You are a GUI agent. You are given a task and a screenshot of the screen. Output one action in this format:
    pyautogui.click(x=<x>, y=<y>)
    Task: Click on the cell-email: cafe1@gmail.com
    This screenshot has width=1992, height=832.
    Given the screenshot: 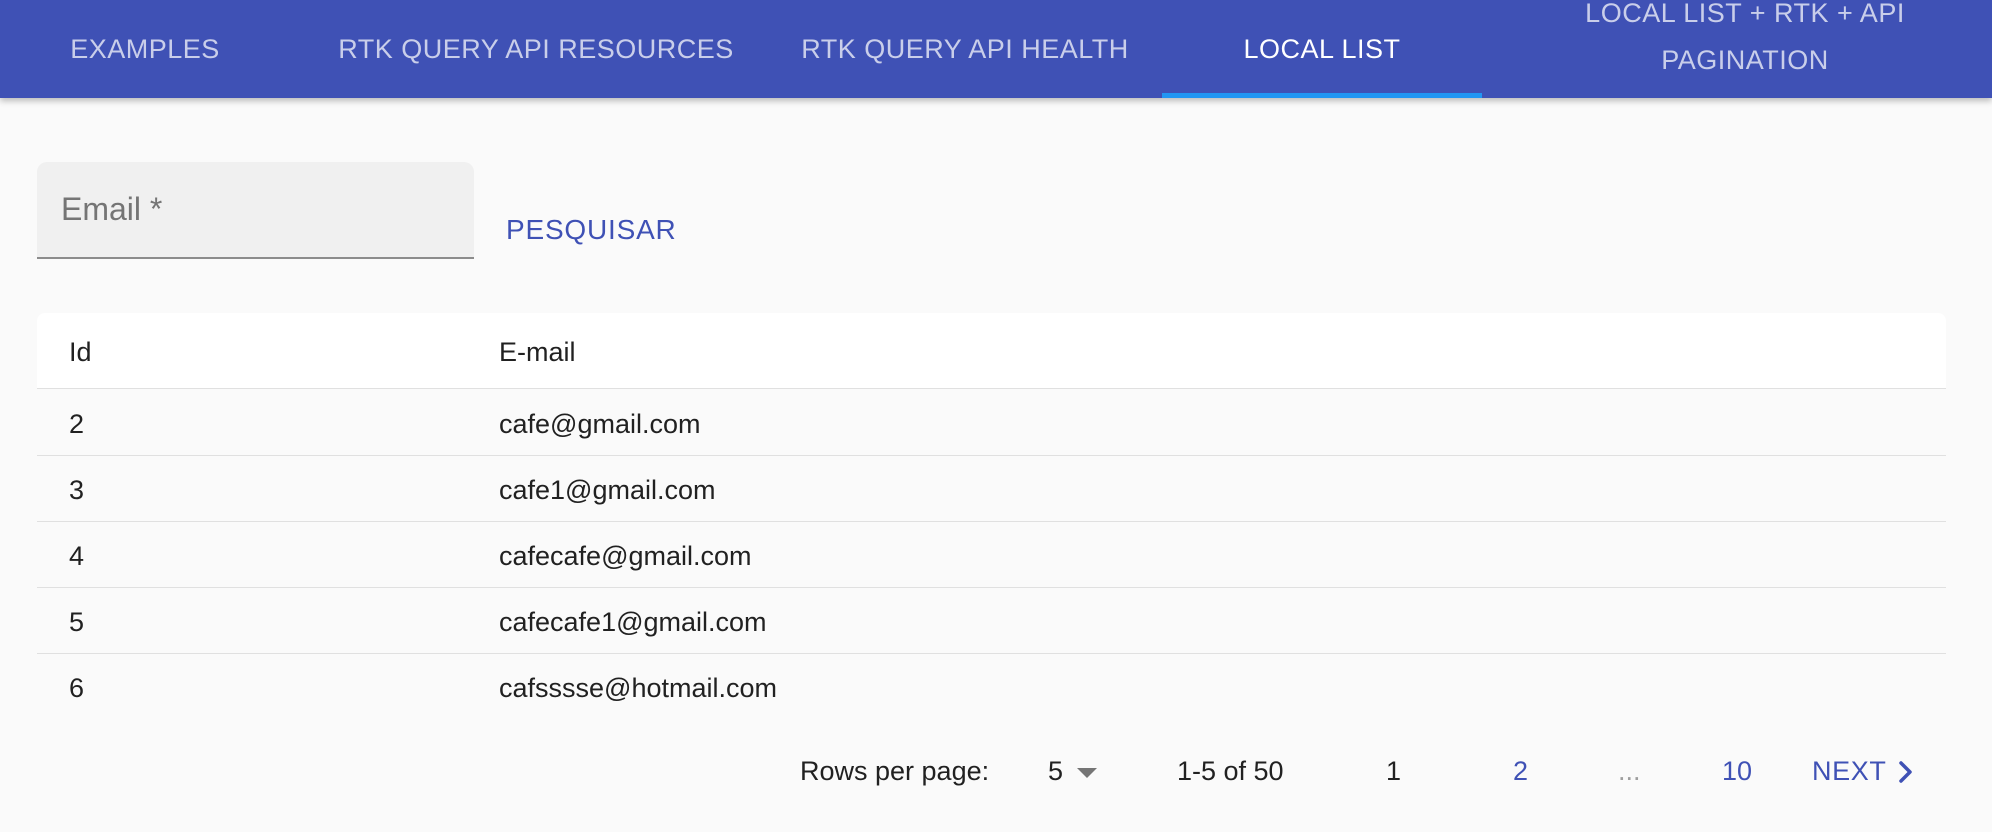 What is the action you would take?
    pyautogui.click(x=607, y=490)
    